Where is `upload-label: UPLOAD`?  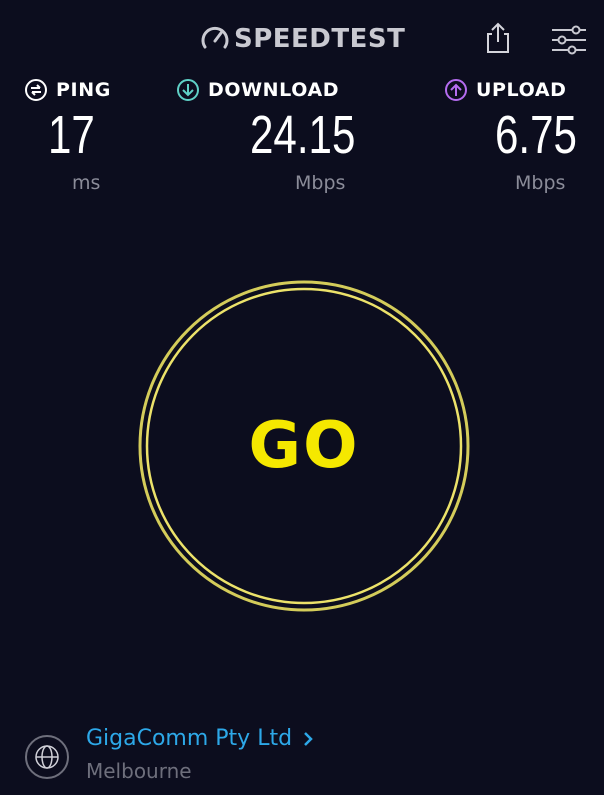
upload-label: UPLOAD is located at coordinates (521, 90).